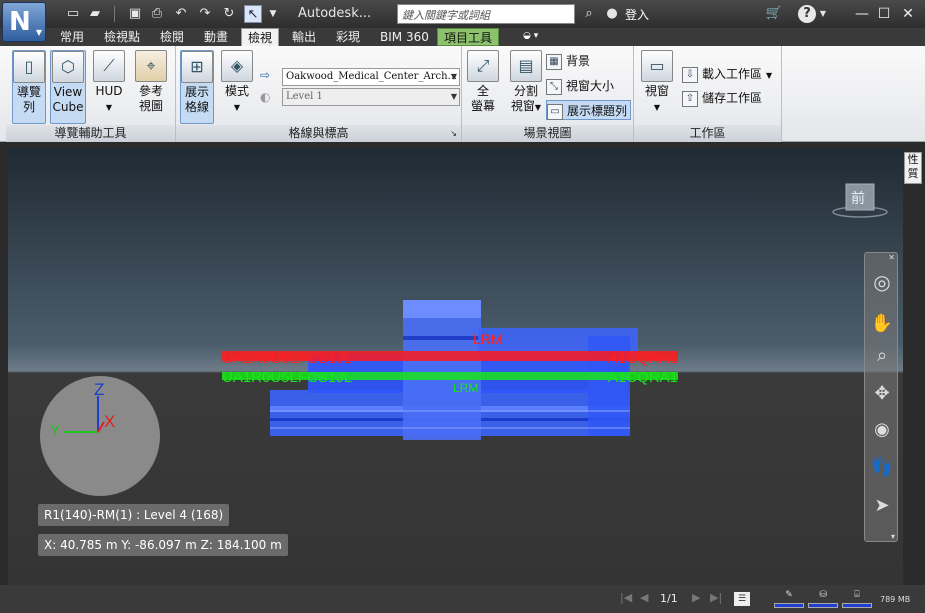 The height and width of the screenshot is (613, 925). I want to click on svg-text: A1CQRA1, so click(643, 358).